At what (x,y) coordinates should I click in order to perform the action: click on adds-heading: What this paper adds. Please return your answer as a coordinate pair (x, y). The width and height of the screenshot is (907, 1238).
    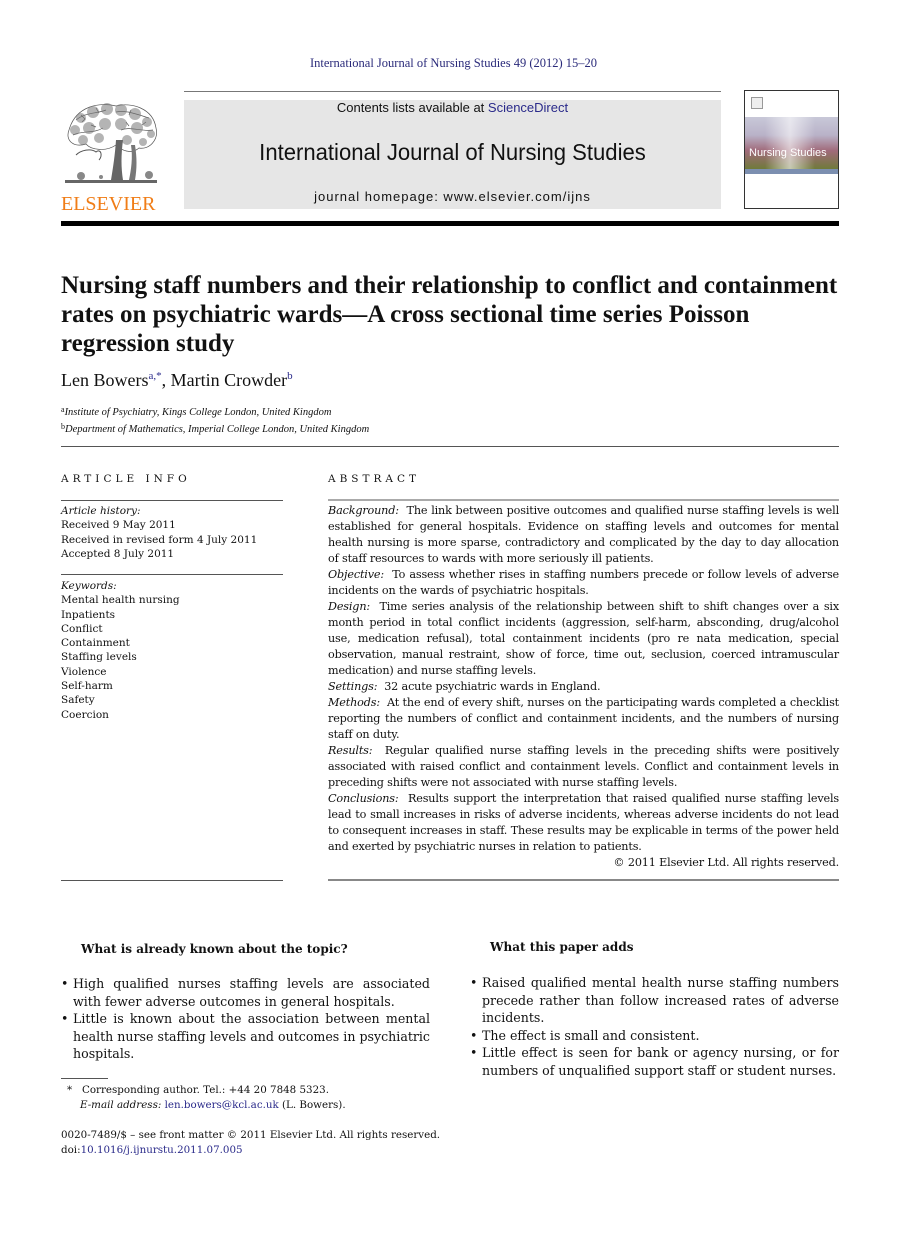
    Looking at the image, I should click on (562, 947).